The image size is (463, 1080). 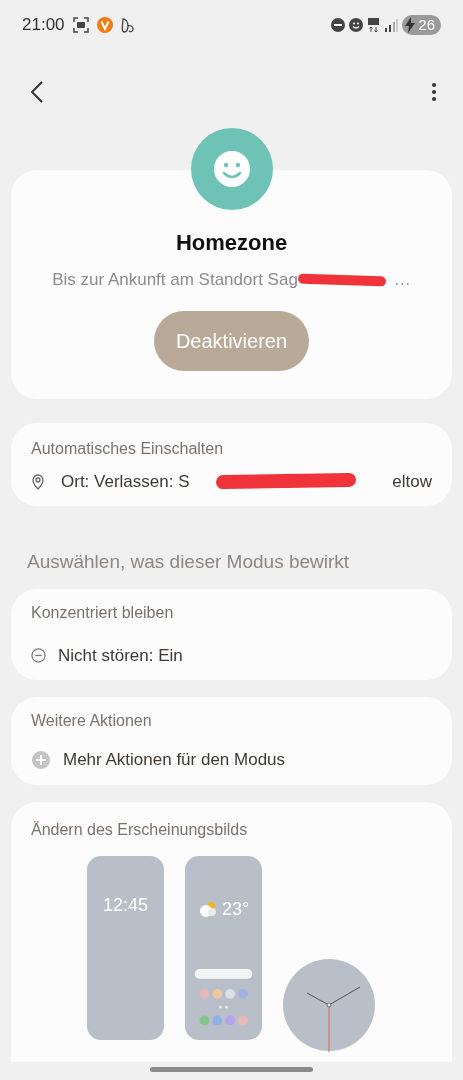 I want to click on location-pin-icon, so click(x=38, y=481).